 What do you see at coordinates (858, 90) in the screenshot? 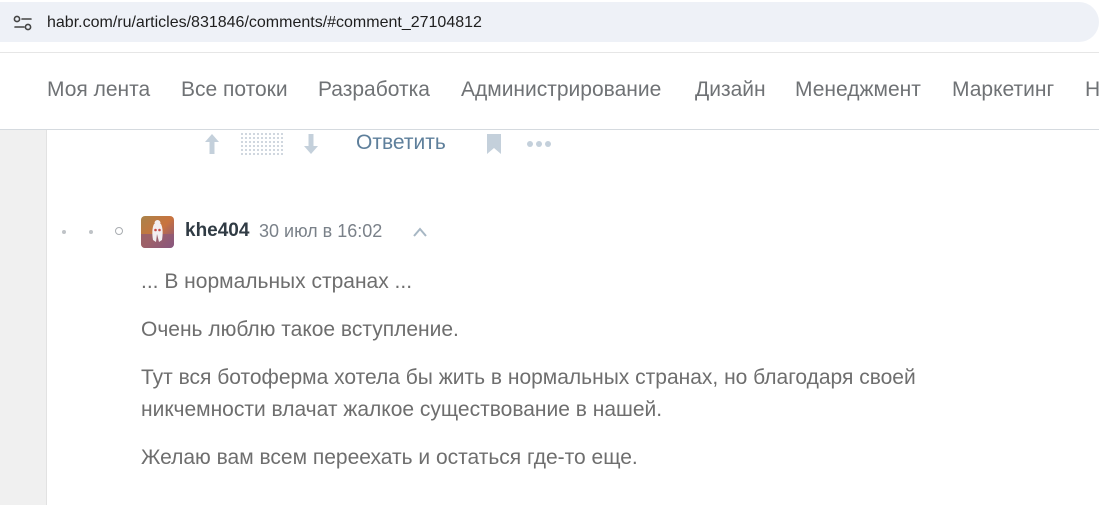
I see `nav-item-management: Менеджмент` at bounding box center [858, 90].